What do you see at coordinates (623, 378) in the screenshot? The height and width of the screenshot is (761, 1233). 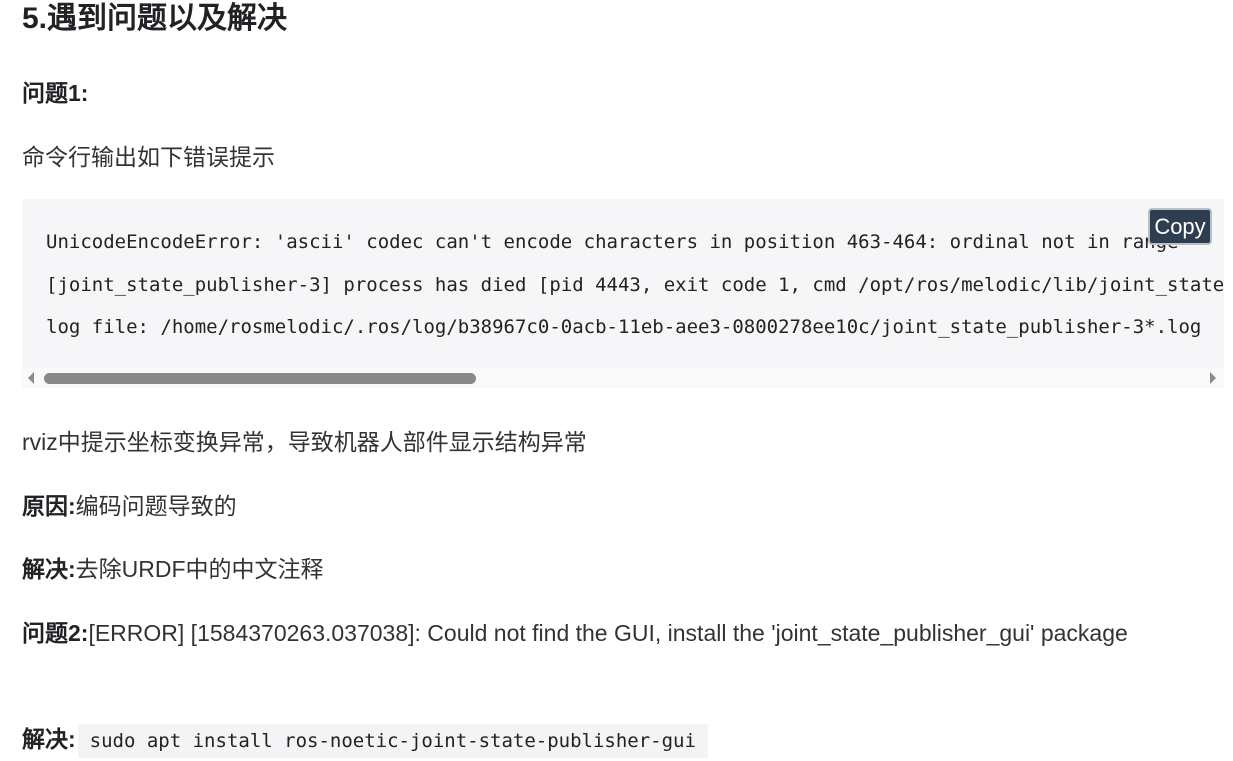 I see `horizontal-scrollbar` at bounding box center [623, 378].